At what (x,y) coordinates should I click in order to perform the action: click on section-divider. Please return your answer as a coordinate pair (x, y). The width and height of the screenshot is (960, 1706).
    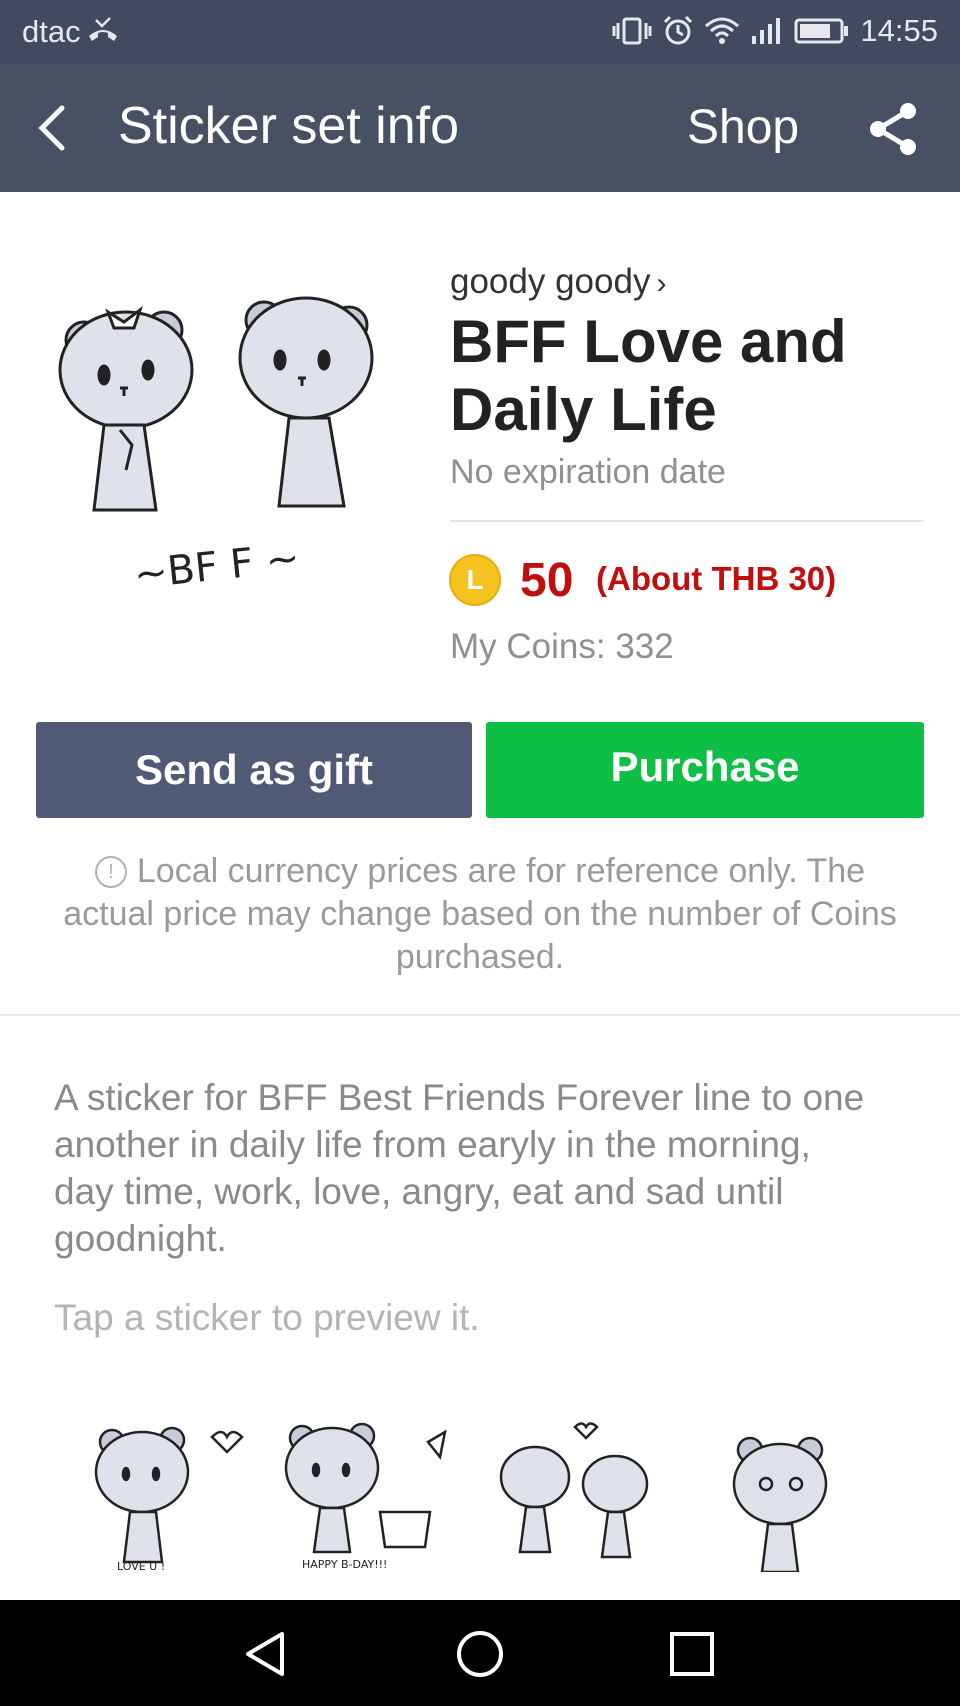
    Looking at the image, I should click on (480, 1015).